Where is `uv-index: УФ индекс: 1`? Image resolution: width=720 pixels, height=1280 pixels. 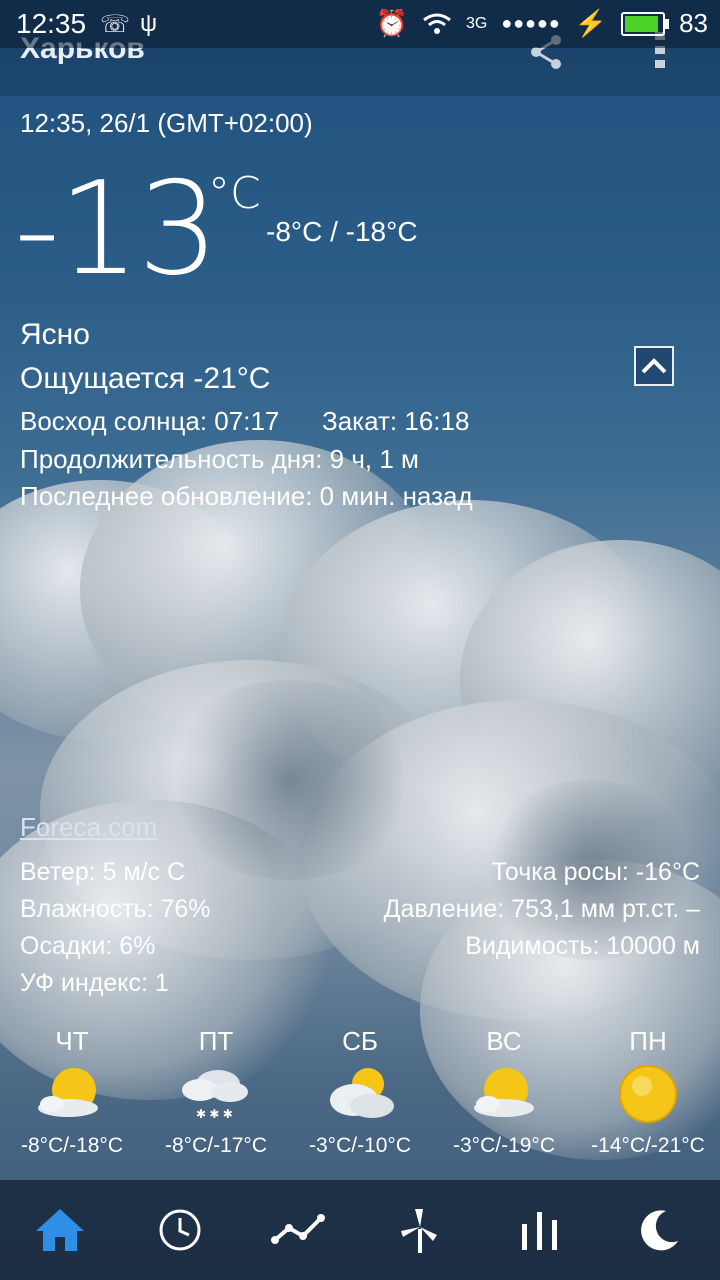 uv-index: УФ индекс: 1 is located at coordinates (94, 983).